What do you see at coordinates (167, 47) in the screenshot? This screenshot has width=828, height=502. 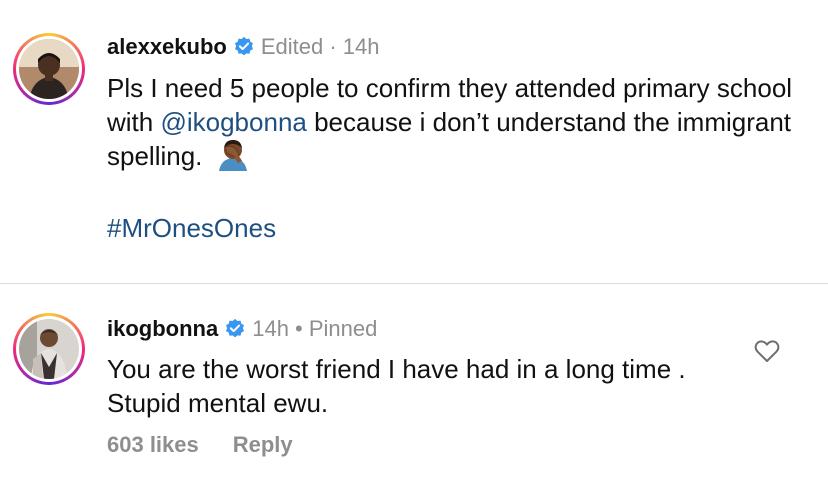 I see `username: alexxekubo` at bounding box center [167, 47].